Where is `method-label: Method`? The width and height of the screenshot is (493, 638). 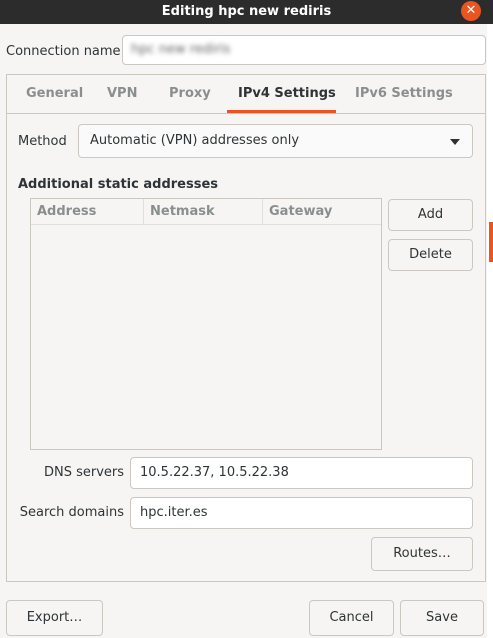
method-label: Method is located at coordinates (42, 141).